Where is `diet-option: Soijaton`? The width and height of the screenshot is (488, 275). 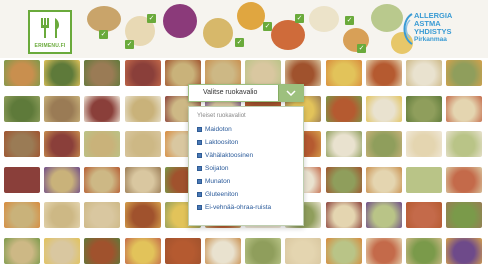 diet-option: Soijaton is located at coordinates (247, 170).